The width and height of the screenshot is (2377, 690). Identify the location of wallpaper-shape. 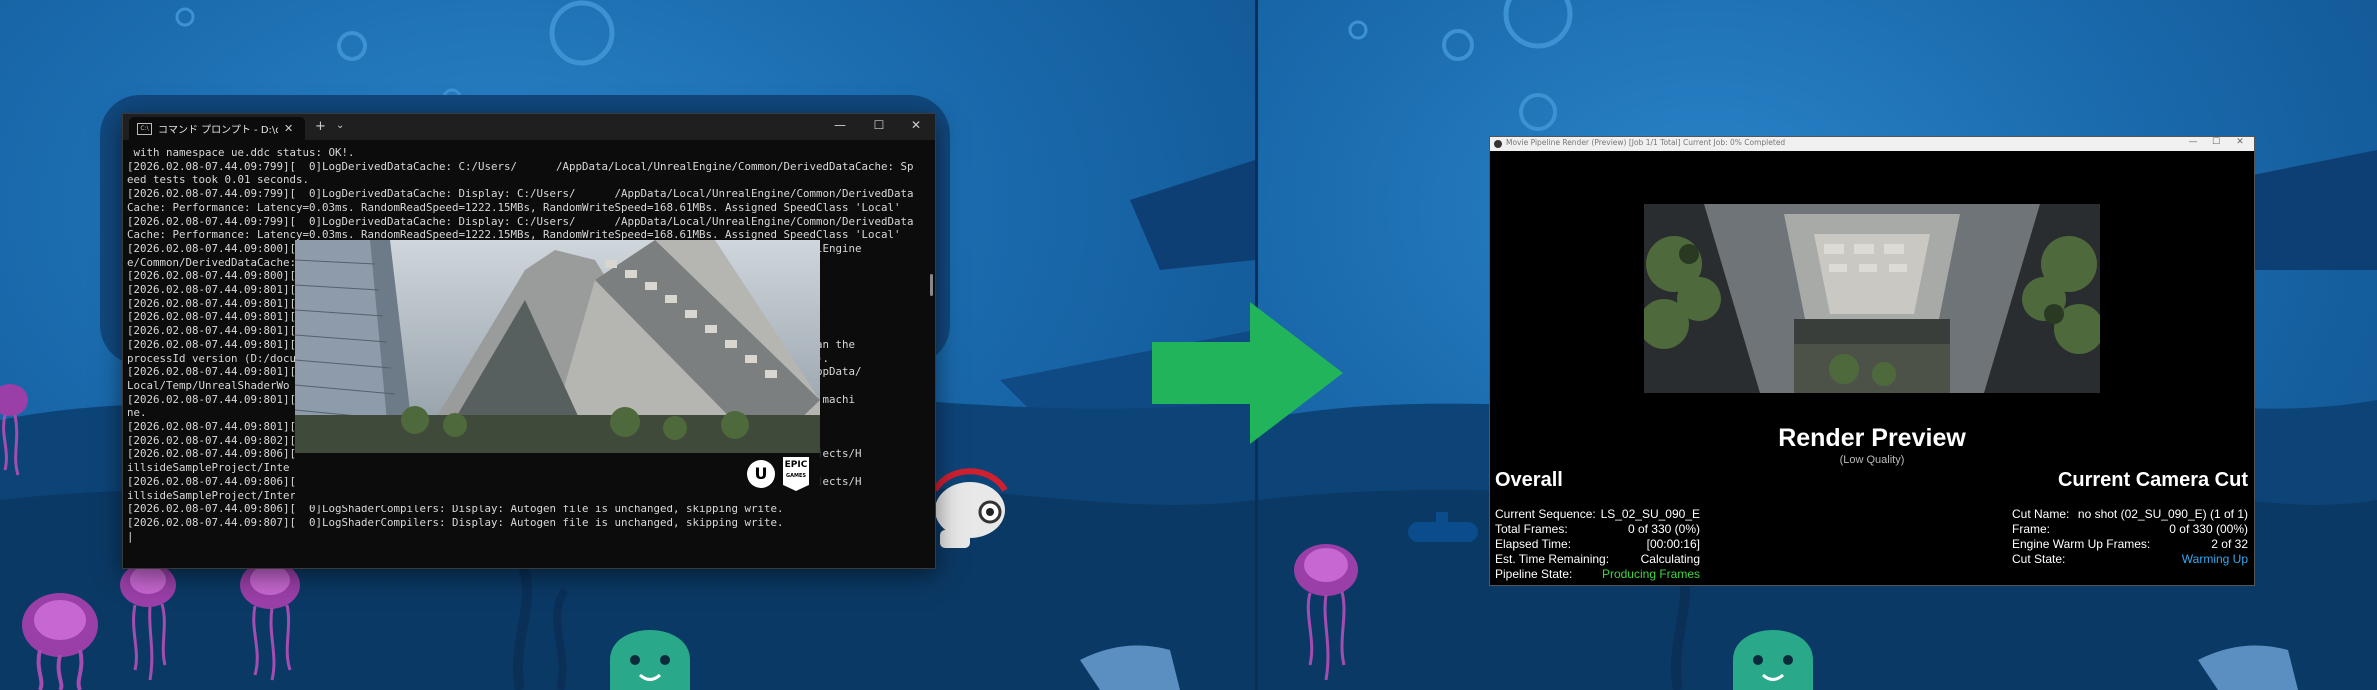
(1192, 215).